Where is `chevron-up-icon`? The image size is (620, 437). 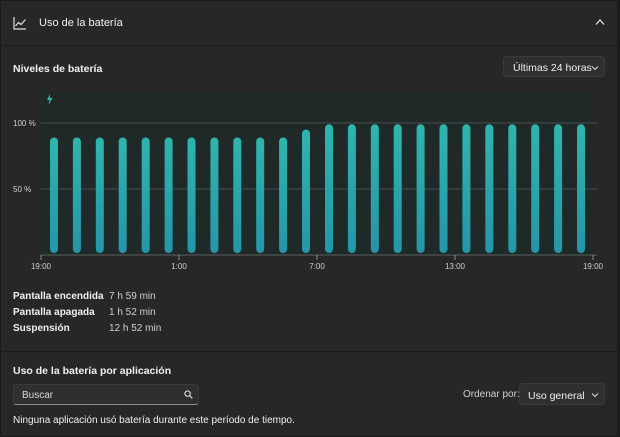
chevron-up-icon is located at coordinates (600, 22).